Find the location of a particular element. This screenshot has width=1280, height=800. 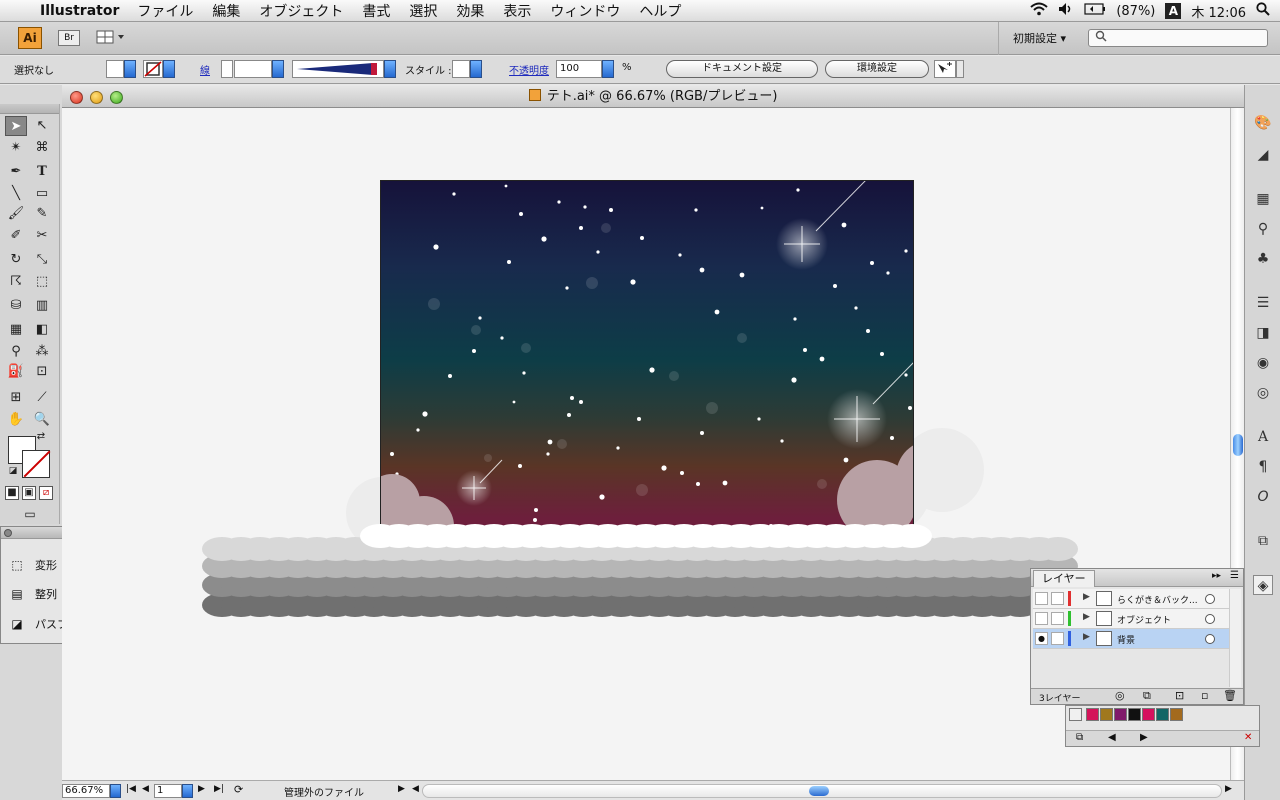

previous-page-icon: ◀ is located at coordinates (145, 789).